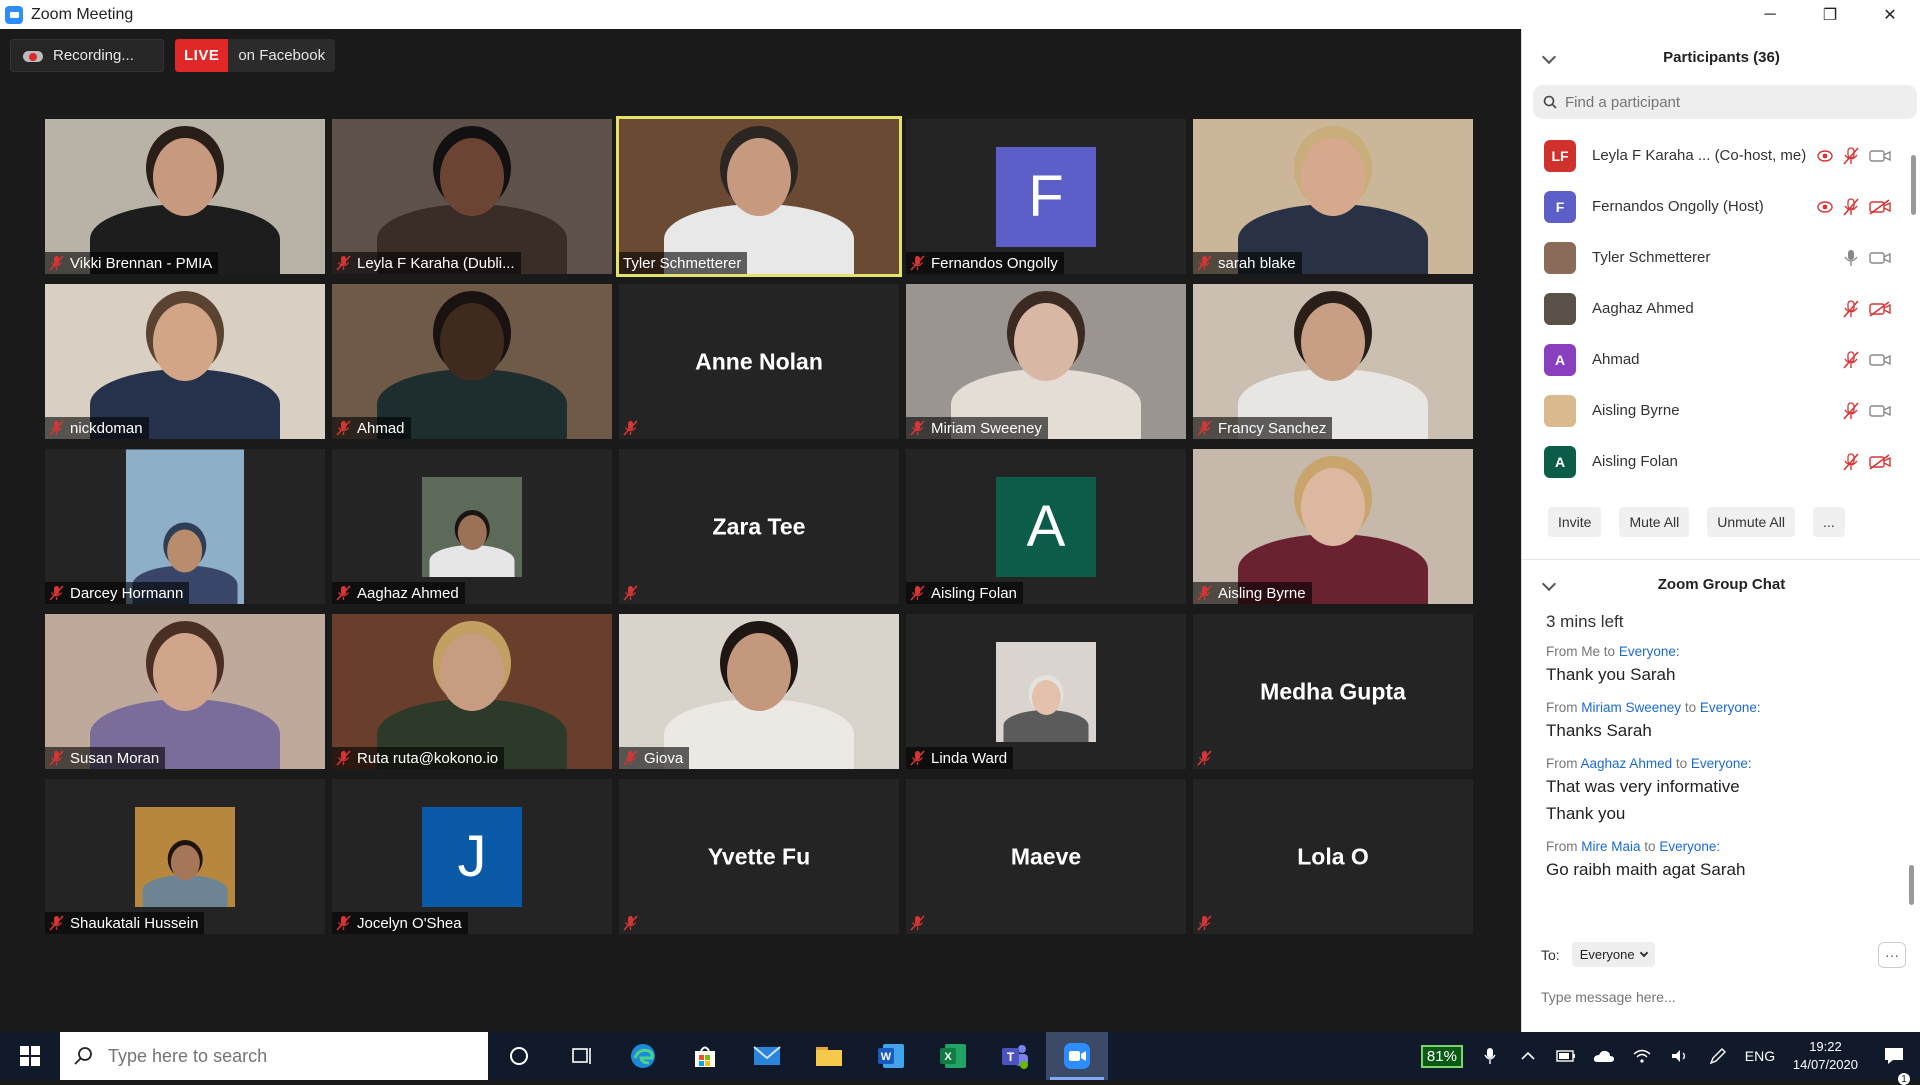 The image size is (1920, 1085). Describe the element at coordinates (1631, 707) in the screenshot. I see `chat-sender: Miriam Sweeney` at that location.